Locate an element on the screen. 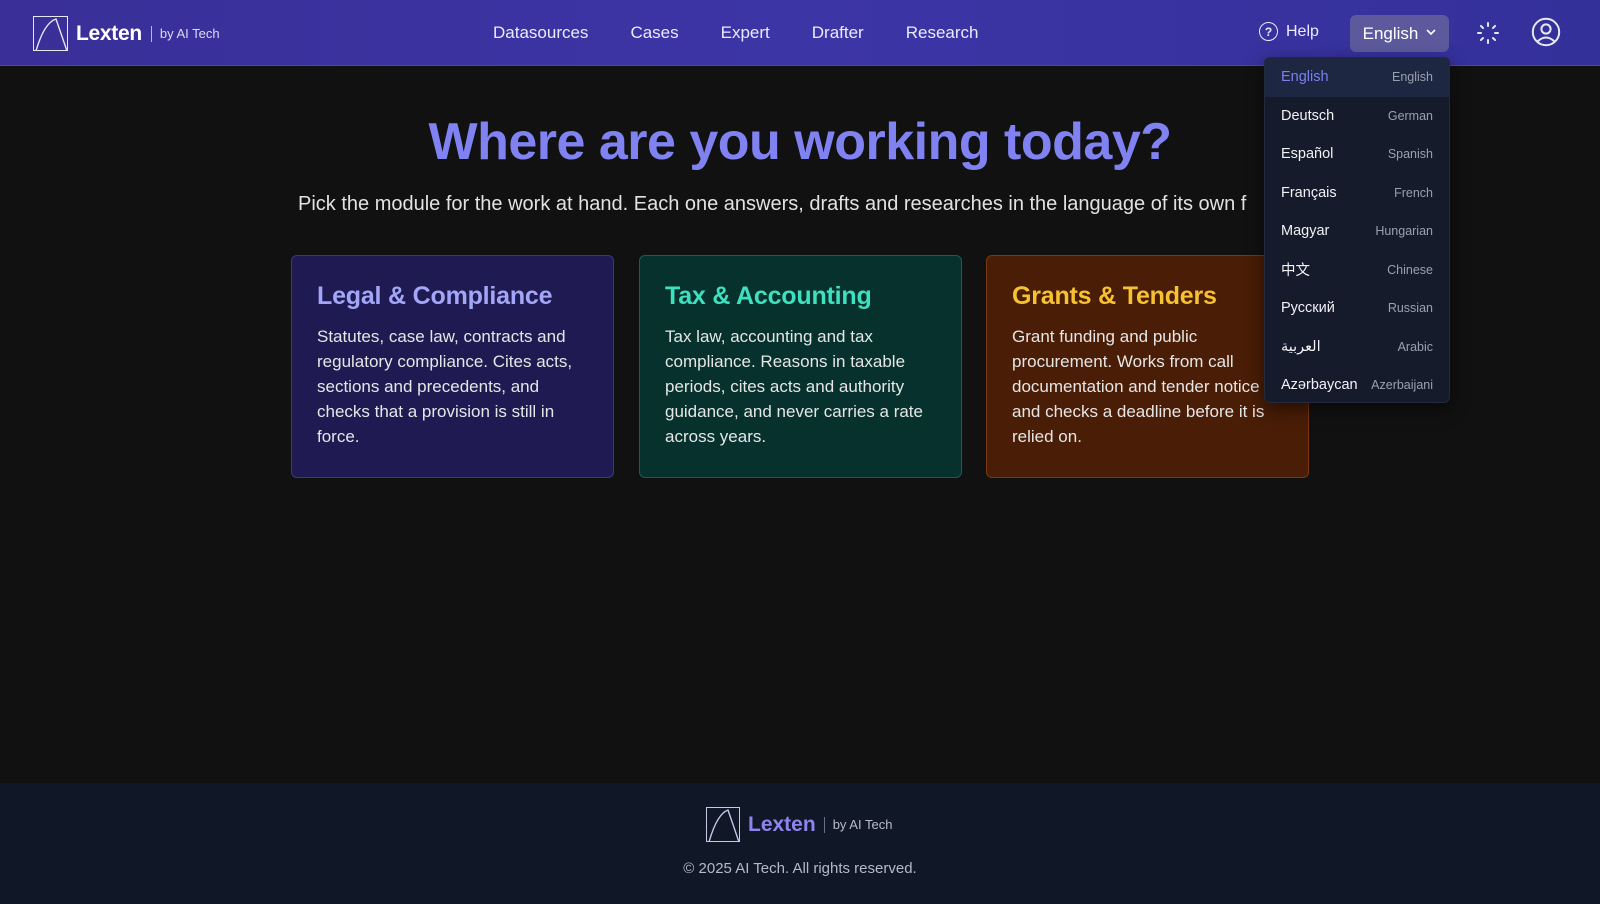 This screenshot has height=904, width=1600. language-option-russian: Русский Russian is located at coordinates (1357, 308).